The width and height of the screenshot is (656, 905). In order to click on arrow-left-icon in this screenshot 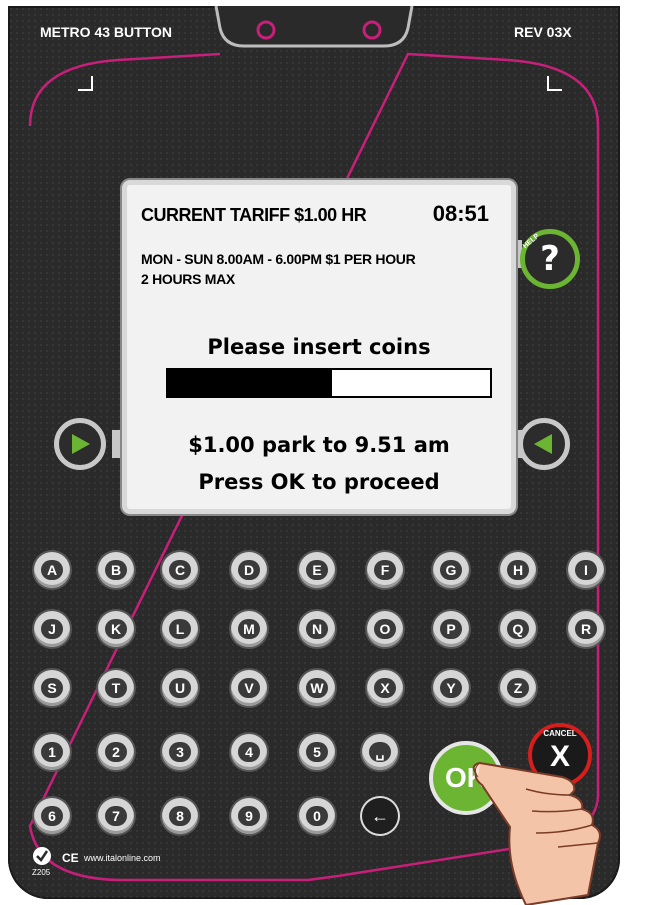, I will do `click(543, 444)`.